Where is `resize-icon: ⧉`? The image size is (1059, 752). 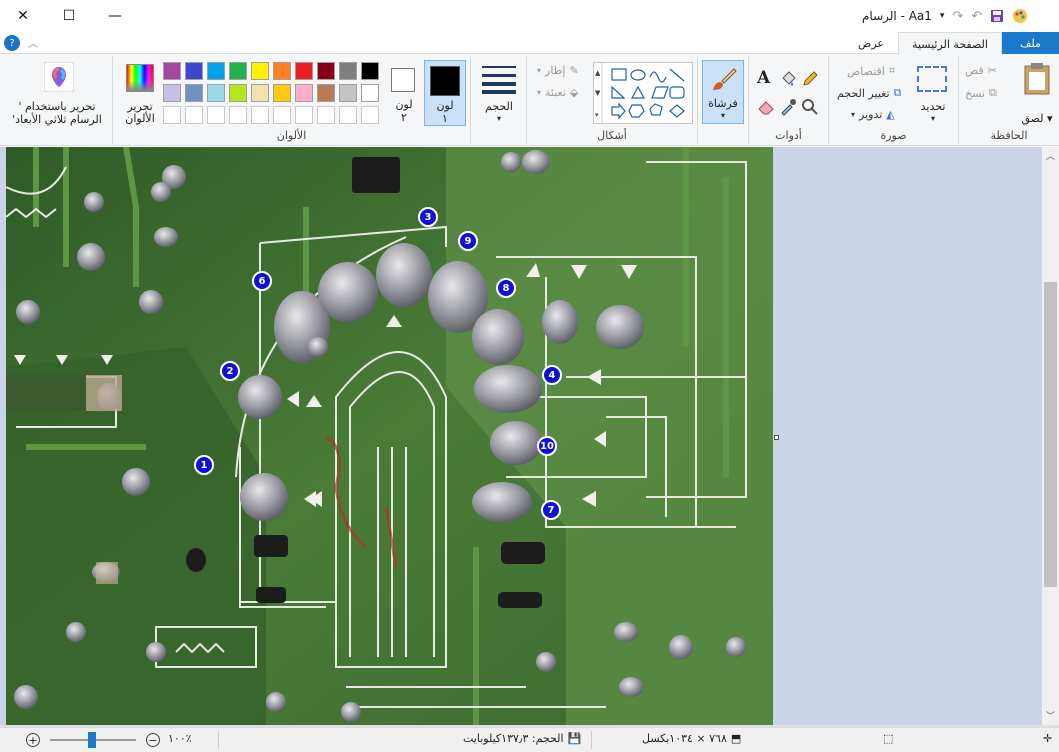 resize-icon: ⧉ is located at coordinates (897, 92).